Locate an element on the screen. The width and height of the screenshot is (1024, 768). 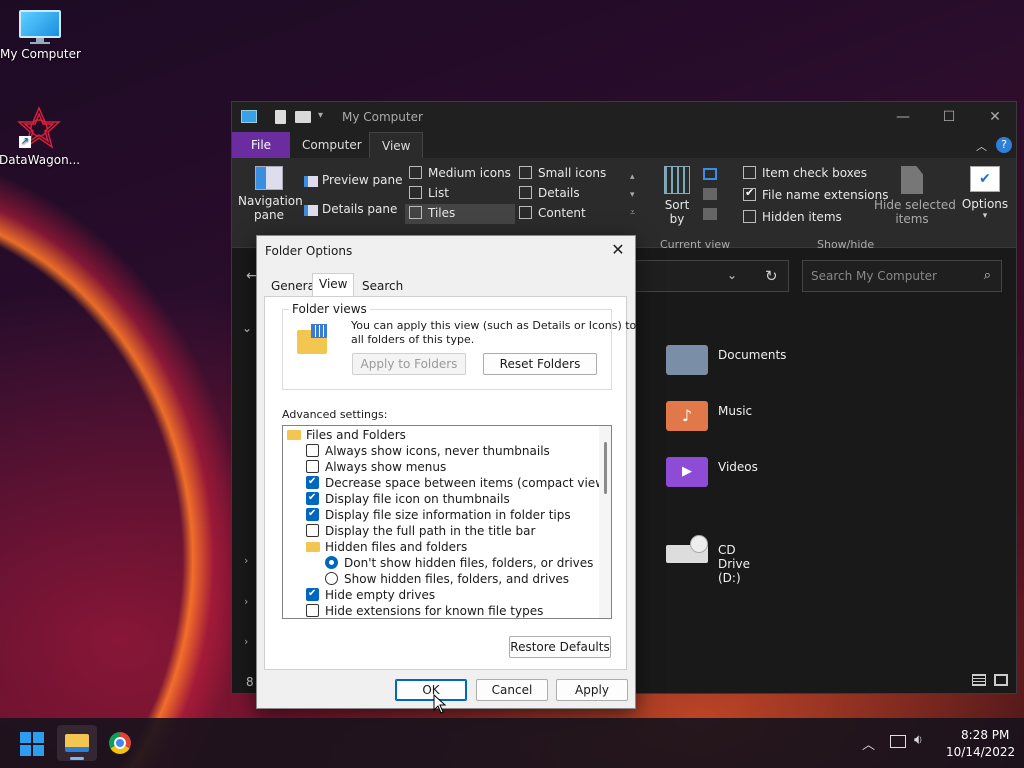
tree-scrollbar is located at coordinates (605, 522).